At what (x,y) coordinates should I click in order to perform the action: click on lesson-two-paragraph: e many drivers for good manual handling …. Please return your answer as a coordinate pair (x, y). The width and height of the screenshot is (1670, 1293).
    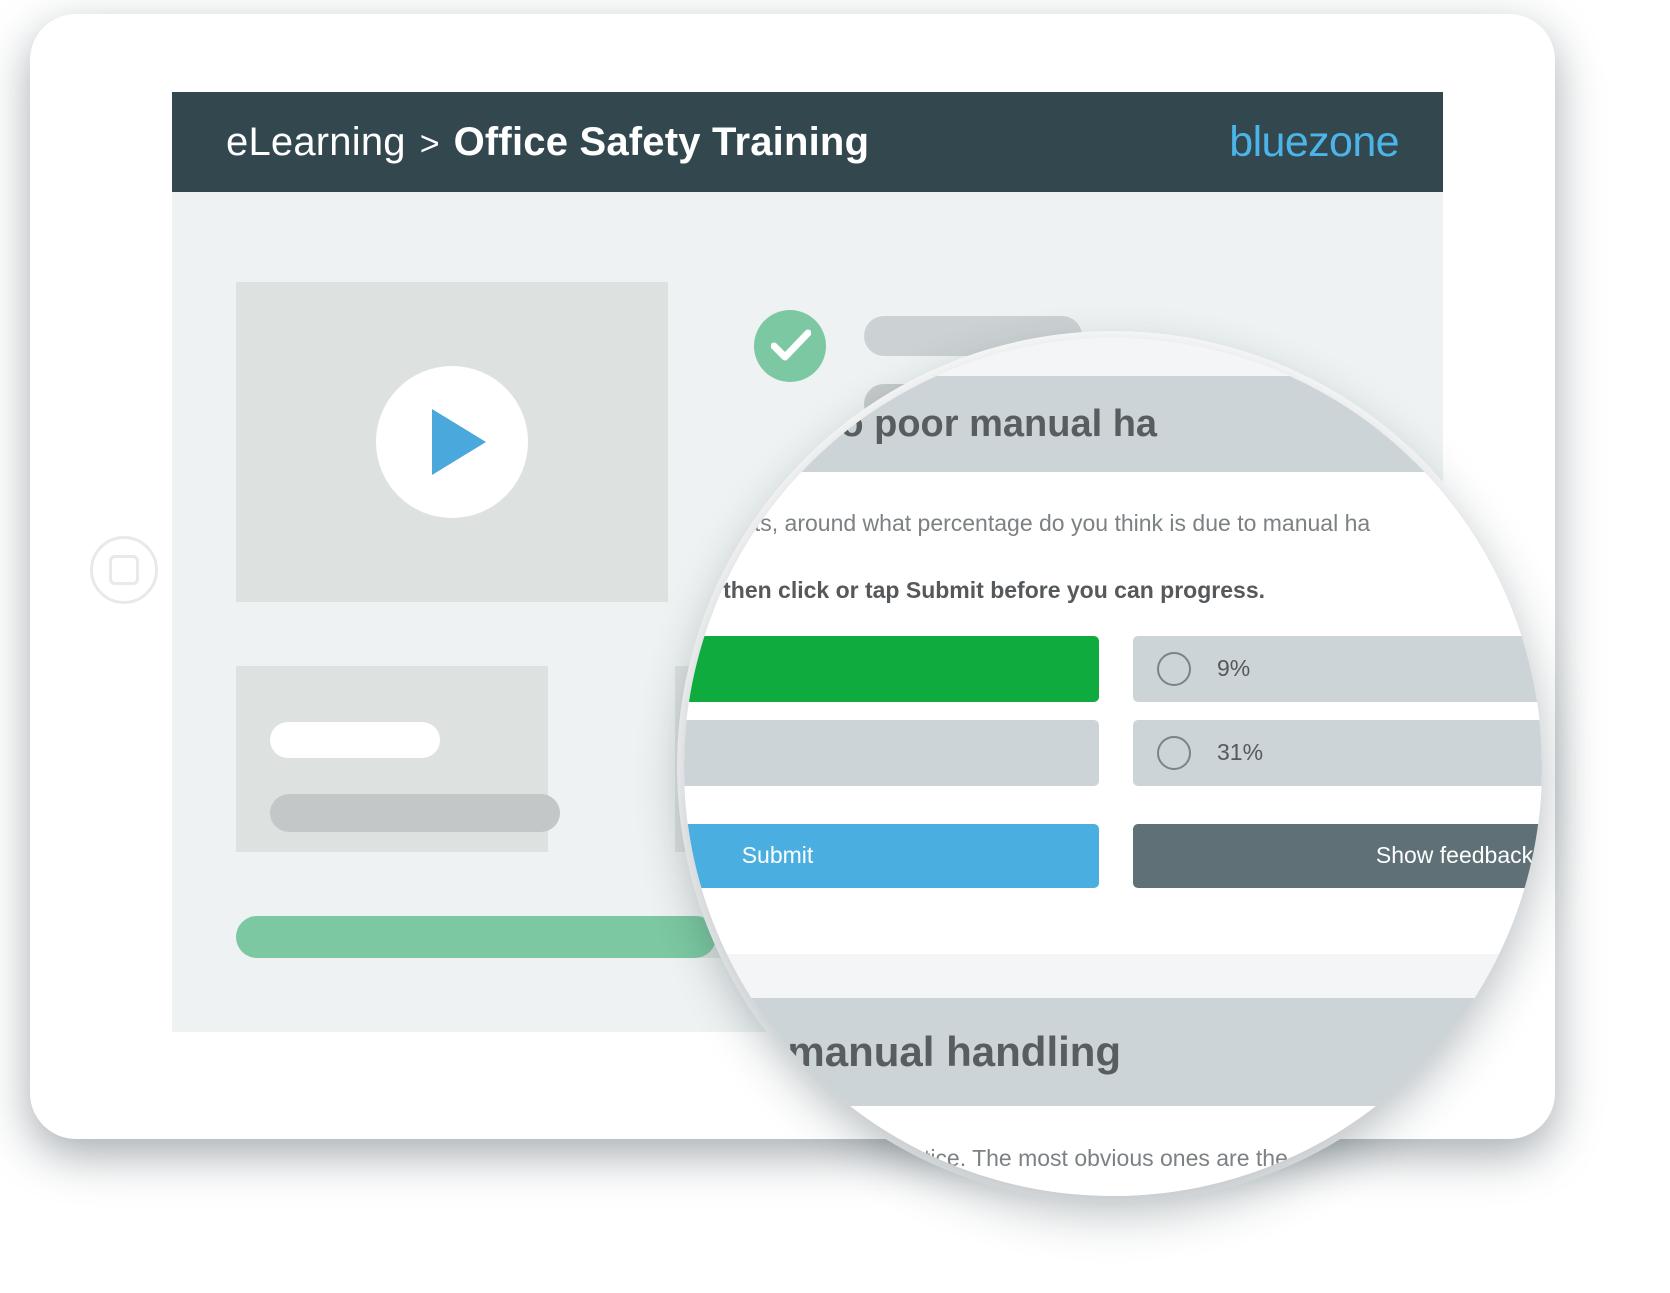
    Looking at the image, I should click on (986, 1157).